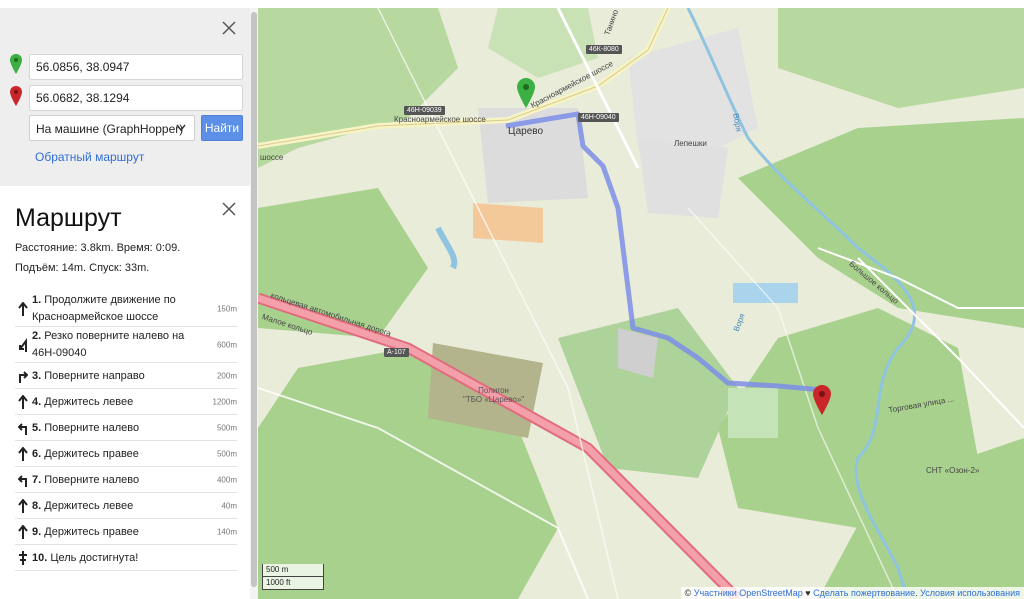  Describe the element at coordinates (226, 308) in the screenshot. I see `route-step-distance: 150m` at that location.